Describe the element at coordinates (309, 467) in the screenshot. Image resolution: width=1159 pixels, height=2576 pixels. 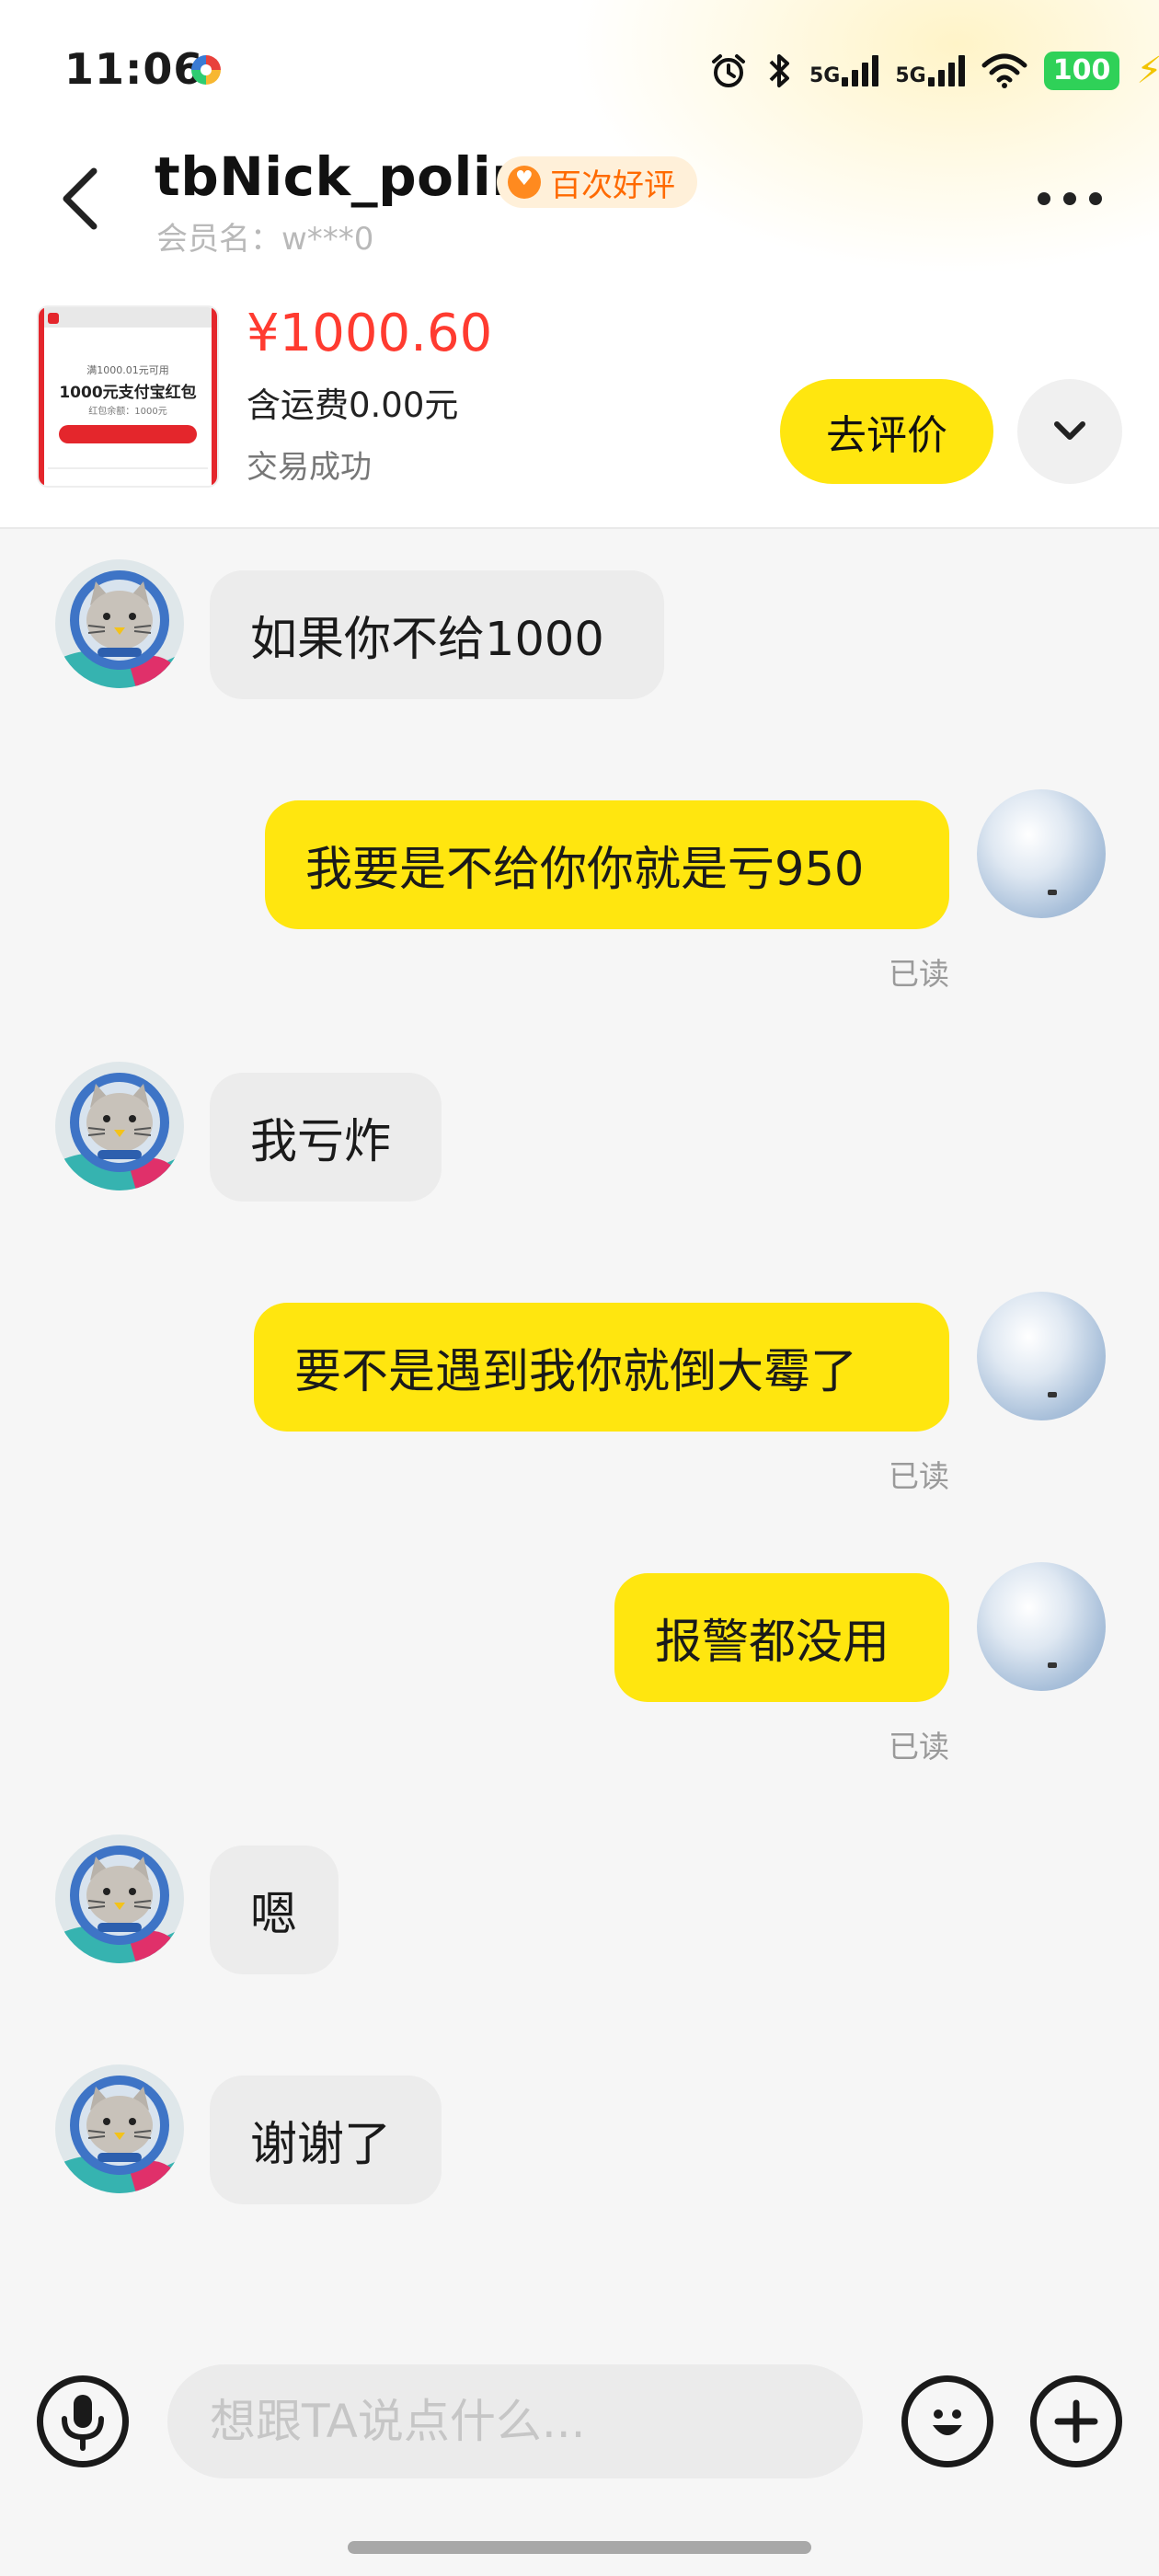
I see `deal-status: 交易成功` at that location.